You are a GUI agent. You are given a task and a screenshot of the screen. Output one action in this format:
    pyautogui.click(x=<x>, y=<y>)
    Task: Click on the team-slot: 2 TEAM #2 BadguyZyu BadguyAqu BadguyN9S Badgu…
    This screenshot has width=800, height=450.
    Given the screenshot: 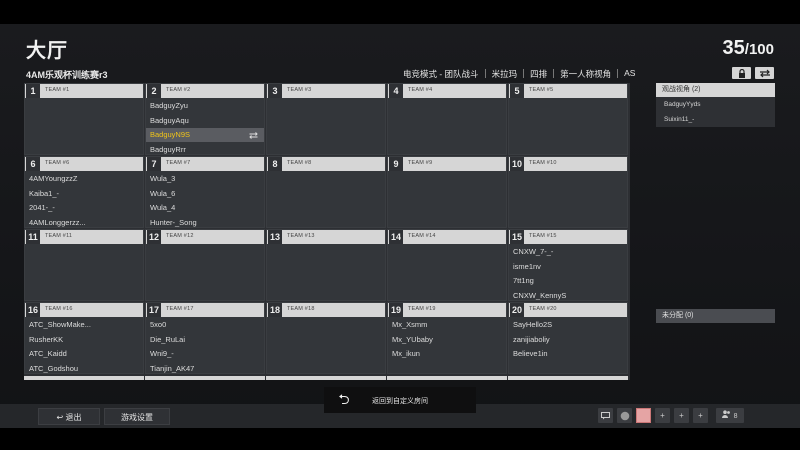 What is the action you would take?
    pyautogui.click(x=205, y=119)
    